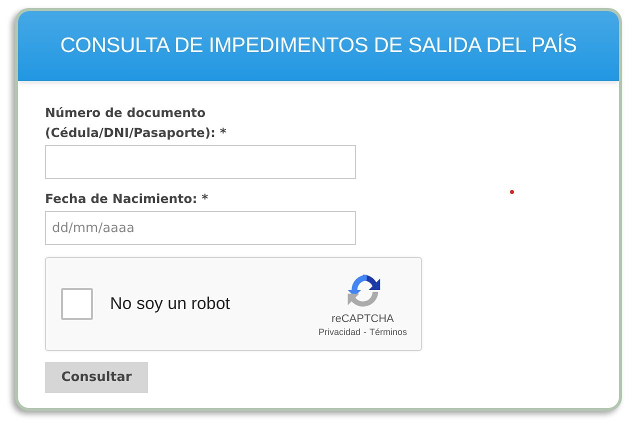  What do you see at coordinates (96, 377) in the screenshot?
I see `submit-button: Consultar` at bounding box center [96, 377].